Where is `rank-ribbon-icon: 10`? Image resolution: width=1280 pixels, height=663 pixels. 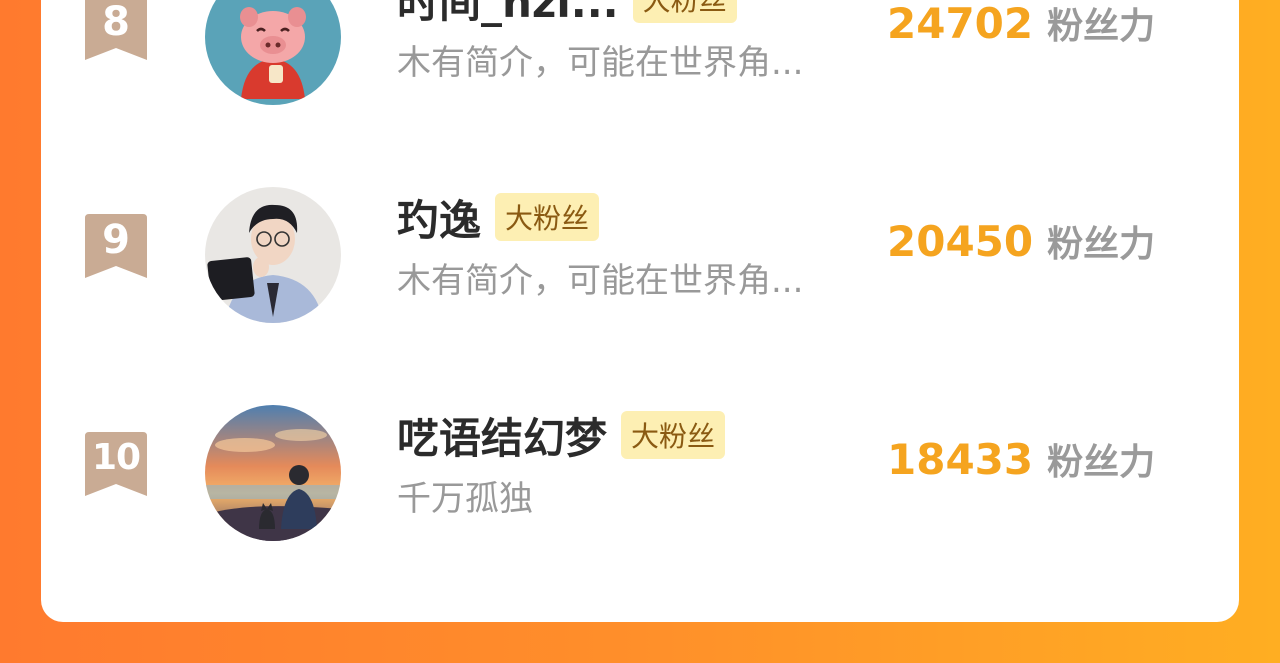
rank-ribbon-icon: 10 is located at coordinates (116, 464).